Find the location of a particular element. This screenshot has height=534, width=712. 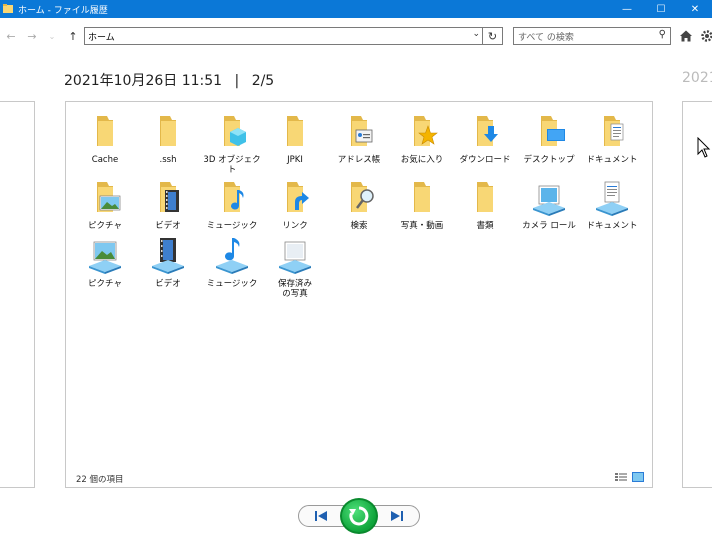

item-label: お気に入り is located at coordinates (422, 160).